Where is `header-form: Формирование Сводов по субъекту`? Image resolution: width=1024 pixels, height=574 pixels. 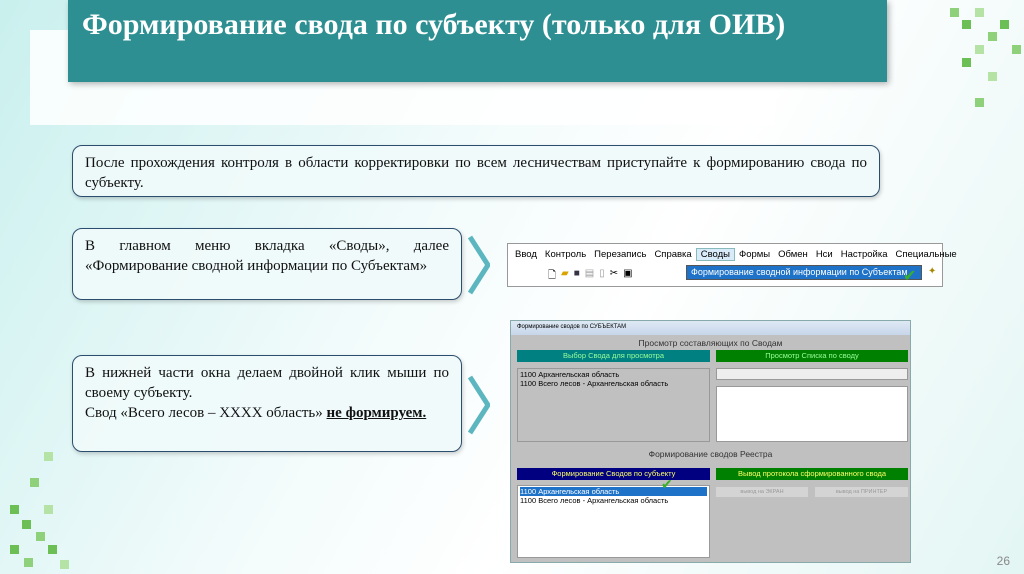
header-form: Формирование Сводов по субъекту is located at coordinates (613, 474).